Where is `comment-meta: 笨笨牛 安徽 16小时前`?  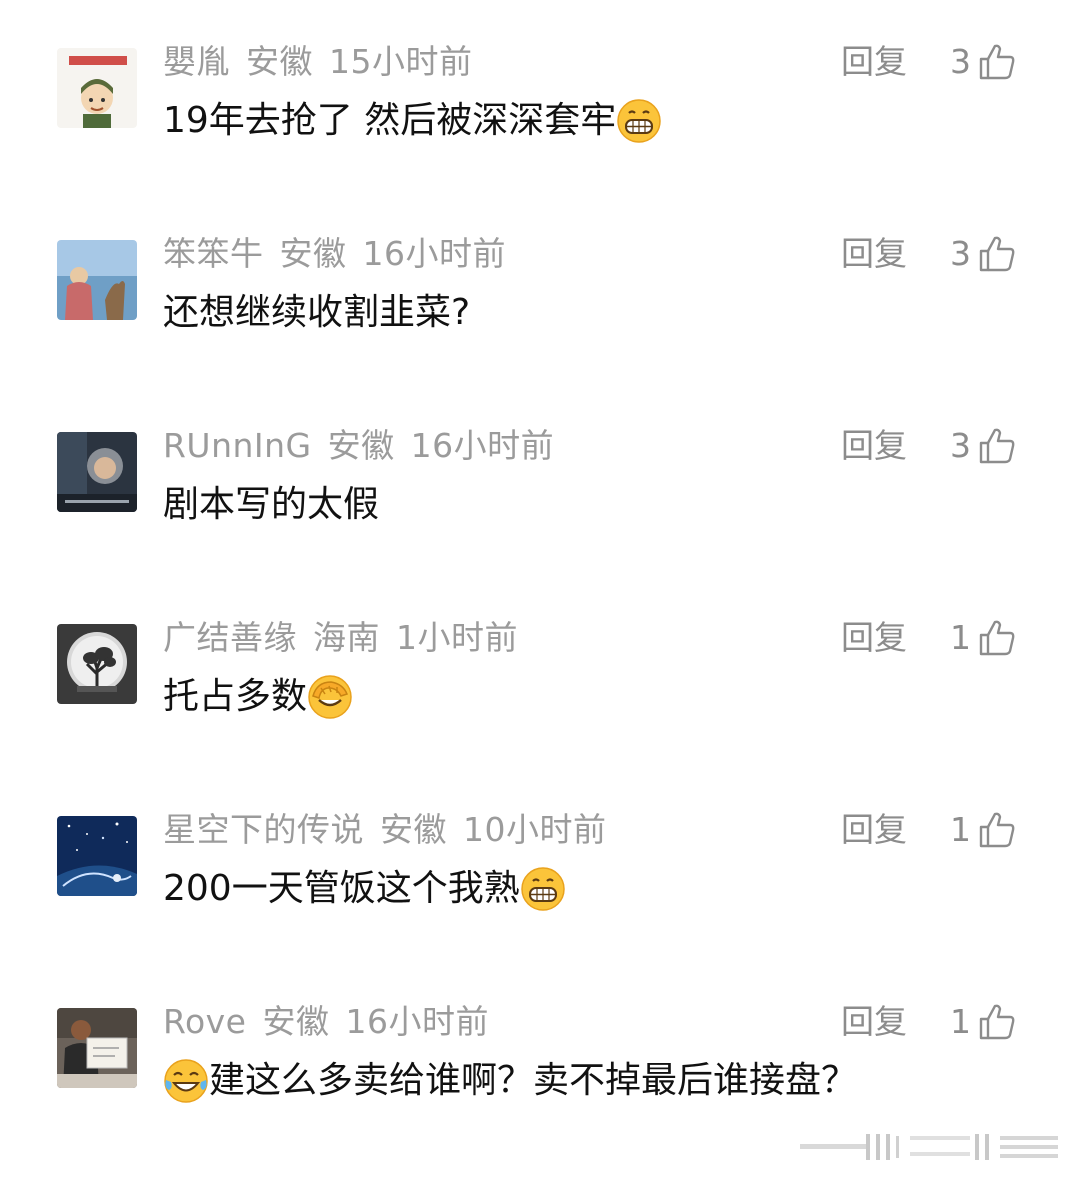
comment-meta: 笨笨牛 安徽 16小时前 is located at coordinates (342, 254).